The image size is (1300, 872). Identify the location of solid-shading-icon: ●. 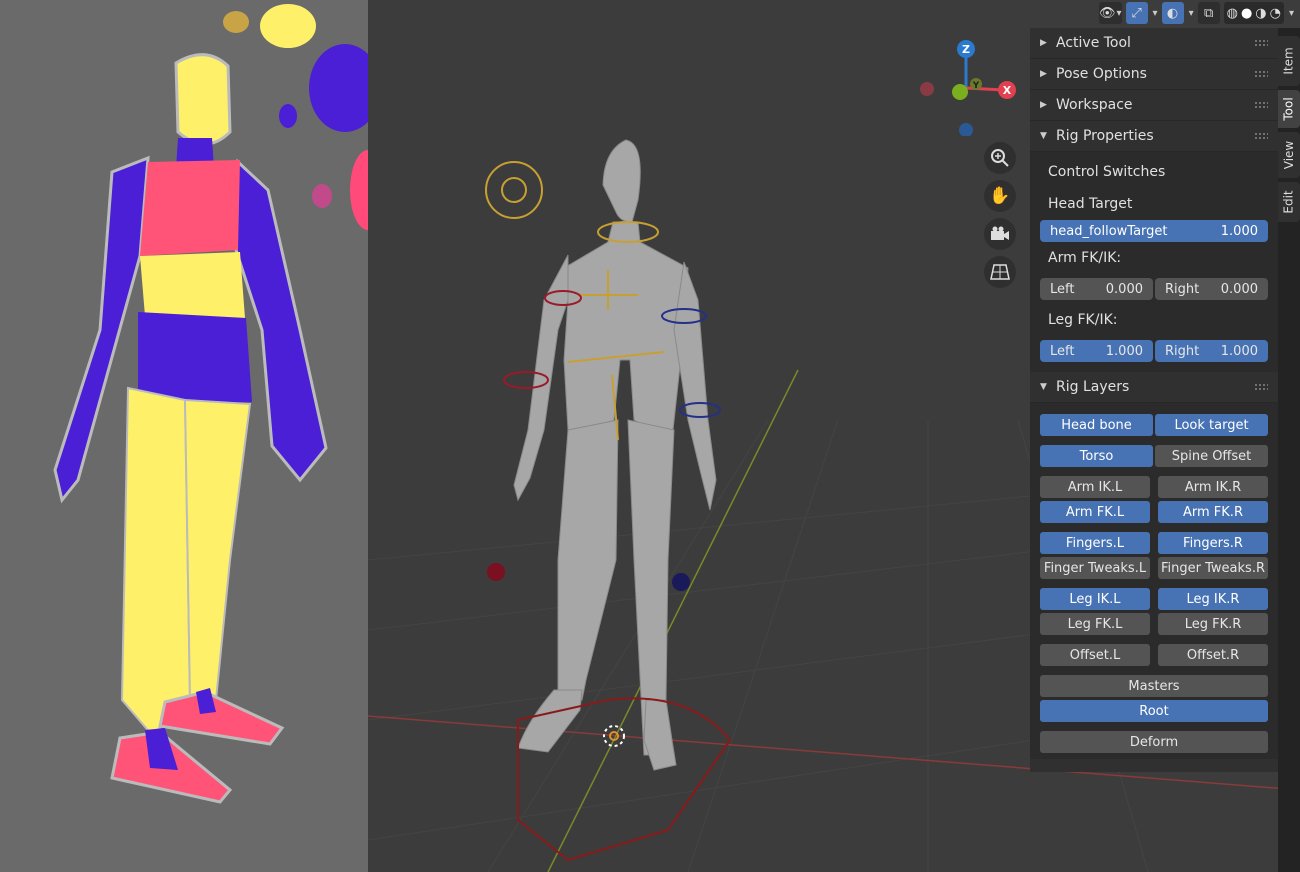
(1246, 13).